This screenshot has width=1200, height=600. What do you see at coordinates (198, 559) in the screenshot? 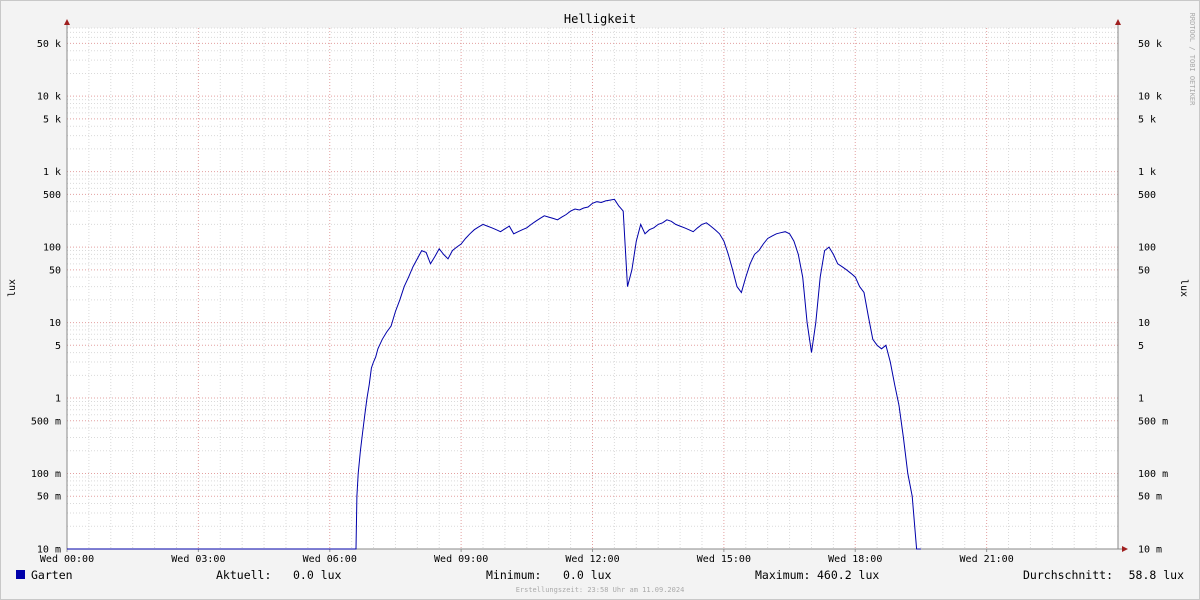
I see `x-tick-label: Wed 03:00` at bounding box center [198, 559].